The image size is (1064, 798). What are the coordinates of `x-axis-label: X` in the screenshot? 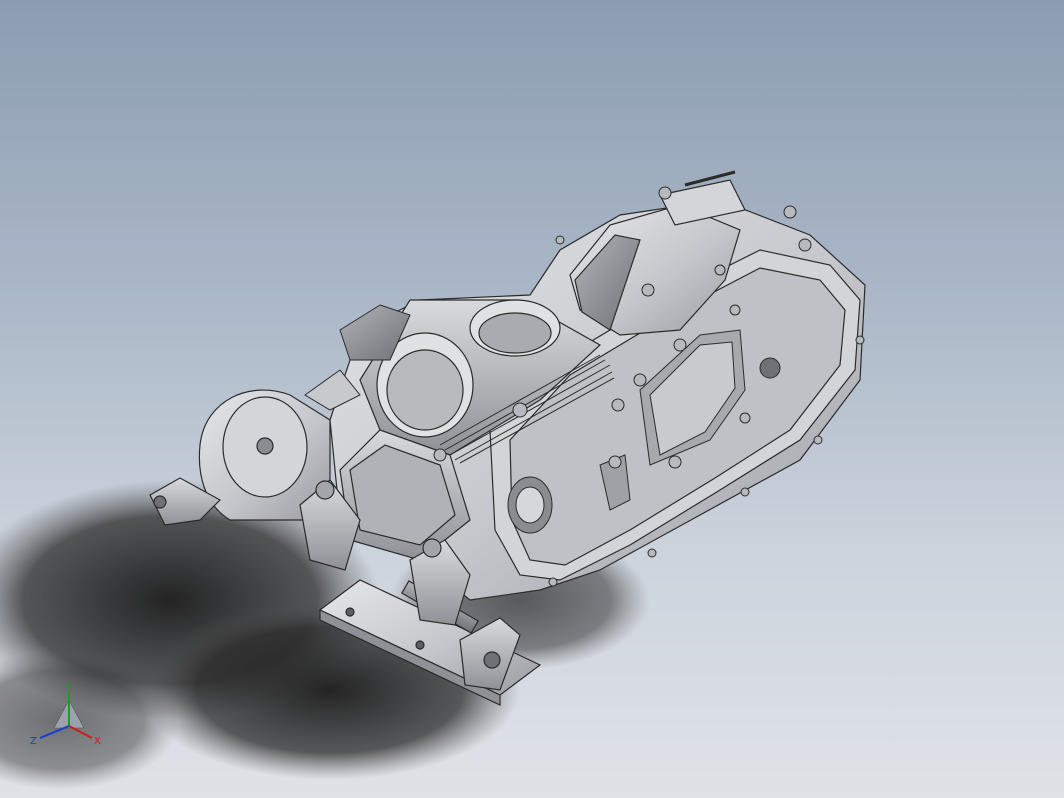 It's located at (97, 741).